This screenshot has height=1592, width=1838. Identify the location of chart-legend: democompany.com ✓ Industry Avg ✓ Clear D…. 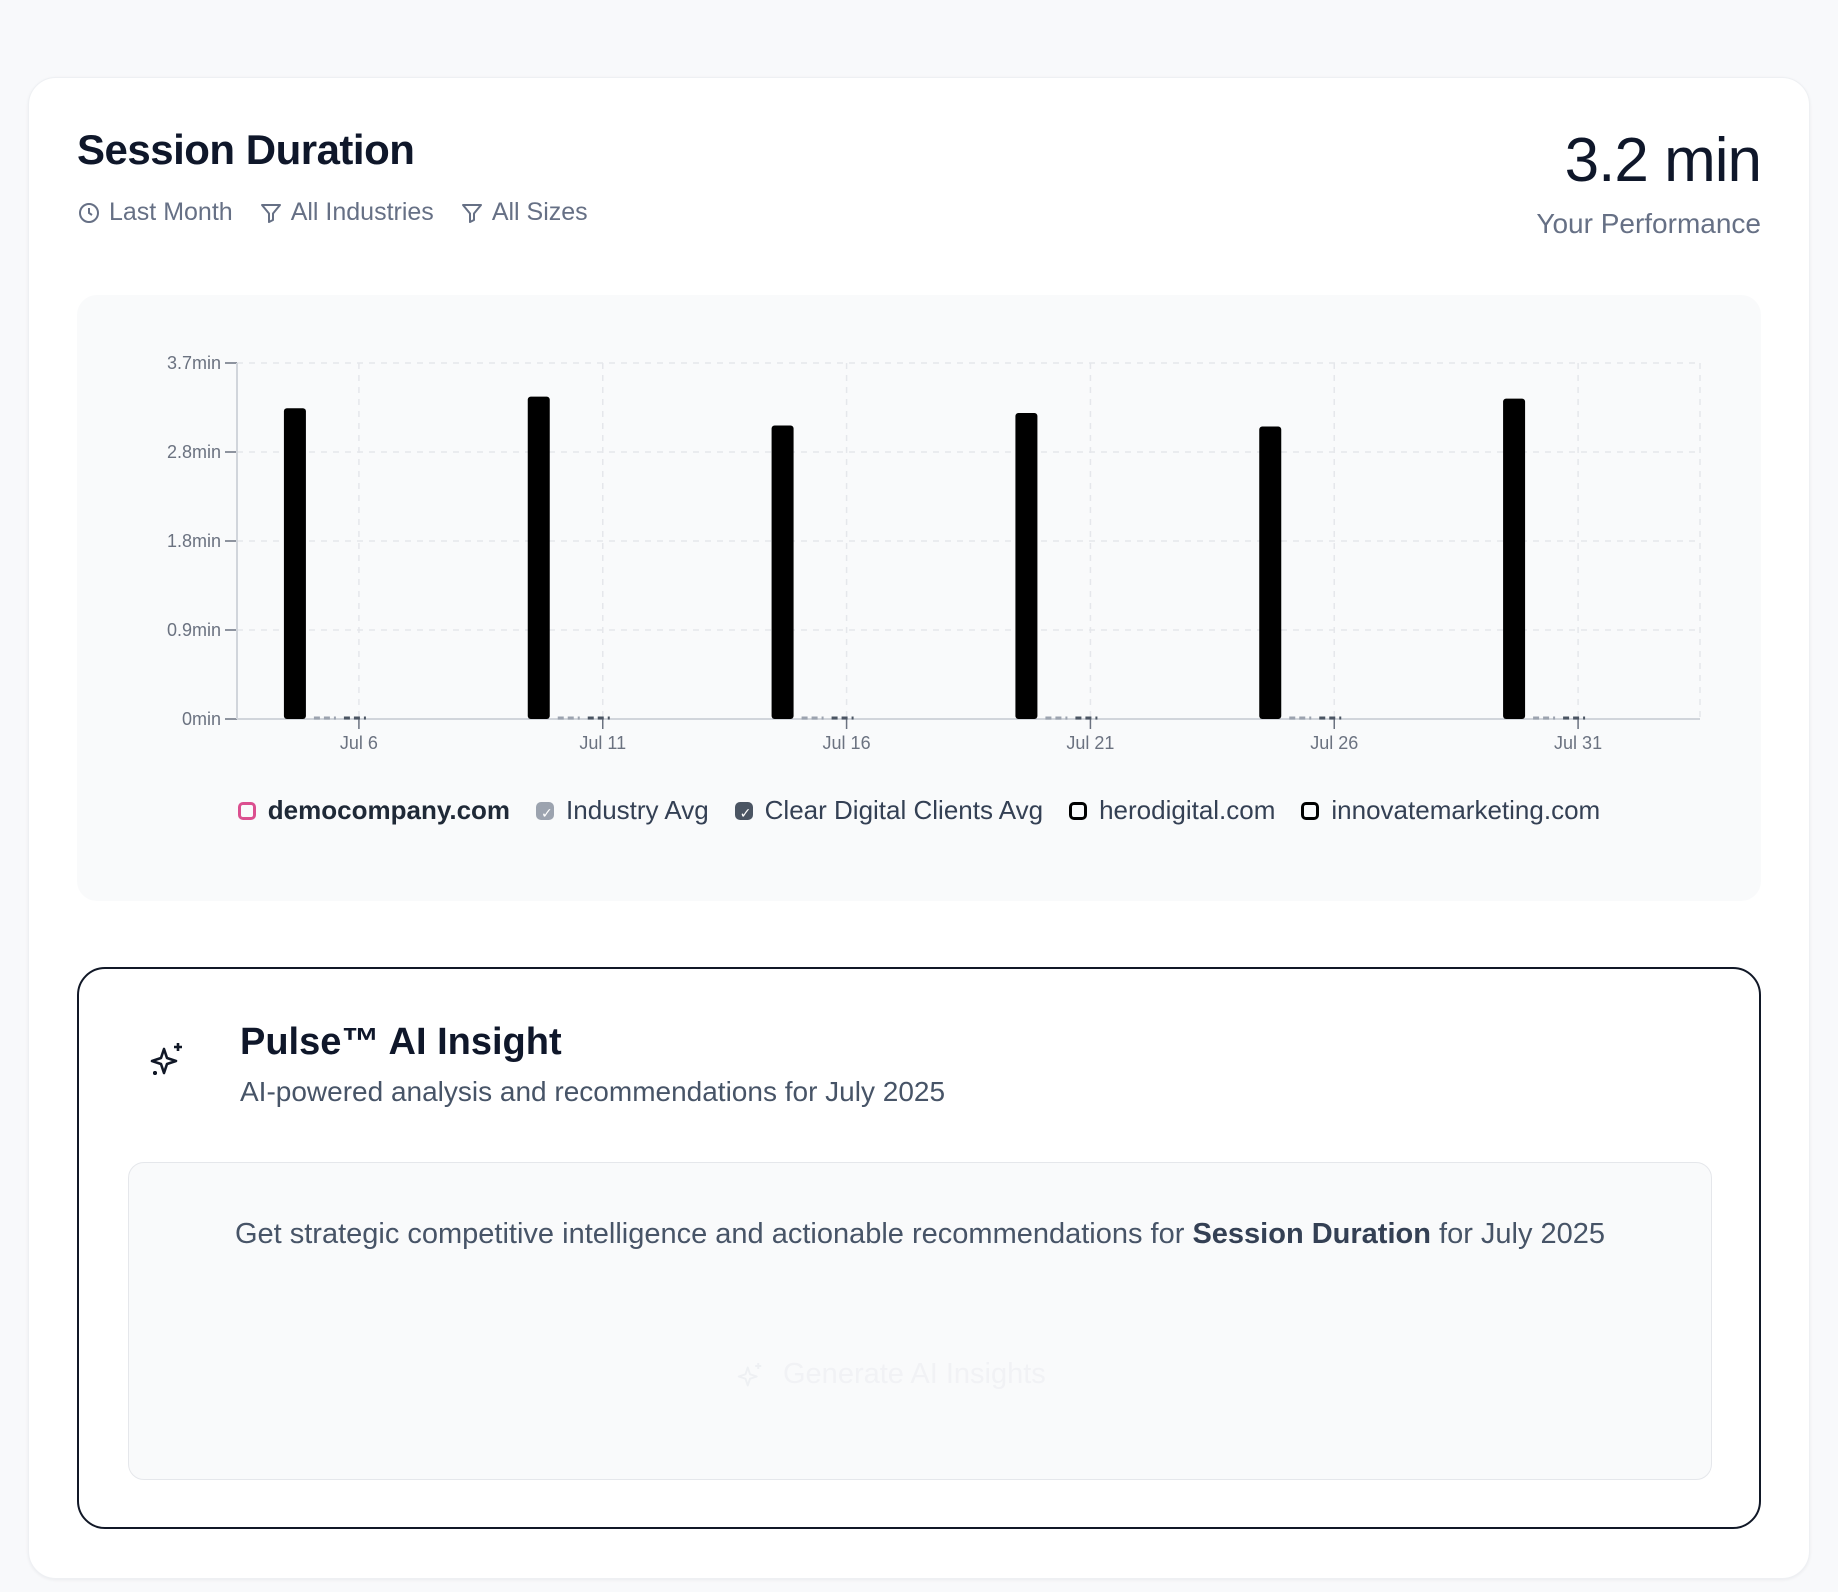
(919, 810).